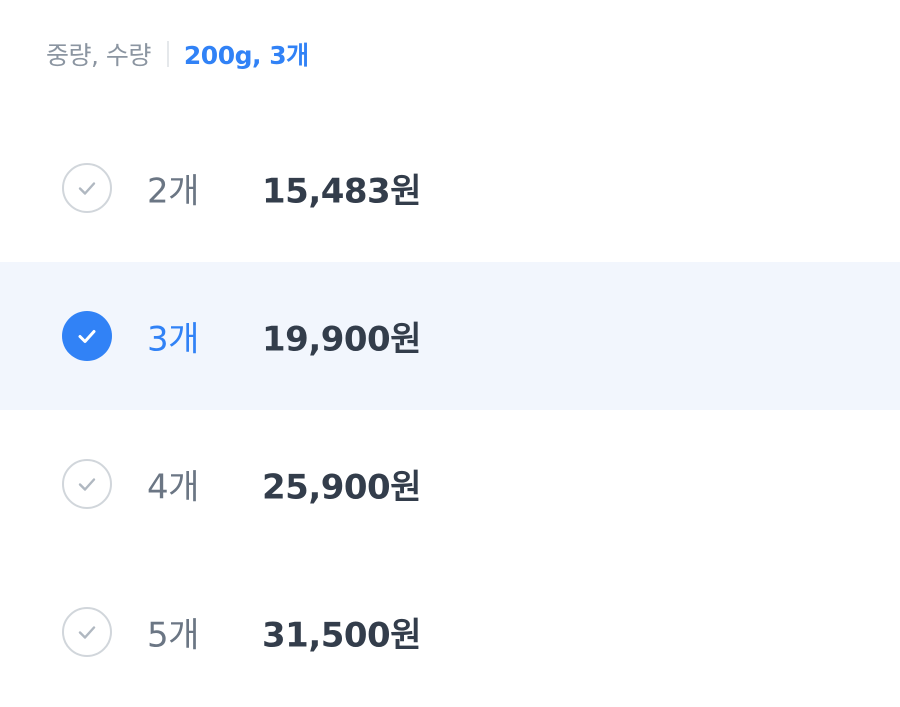 The height and width of the screenshot is (707, 900). Describe the element at coordinates (173, 487) in the screenshot. I see `option-quantity: 4개` at that location.